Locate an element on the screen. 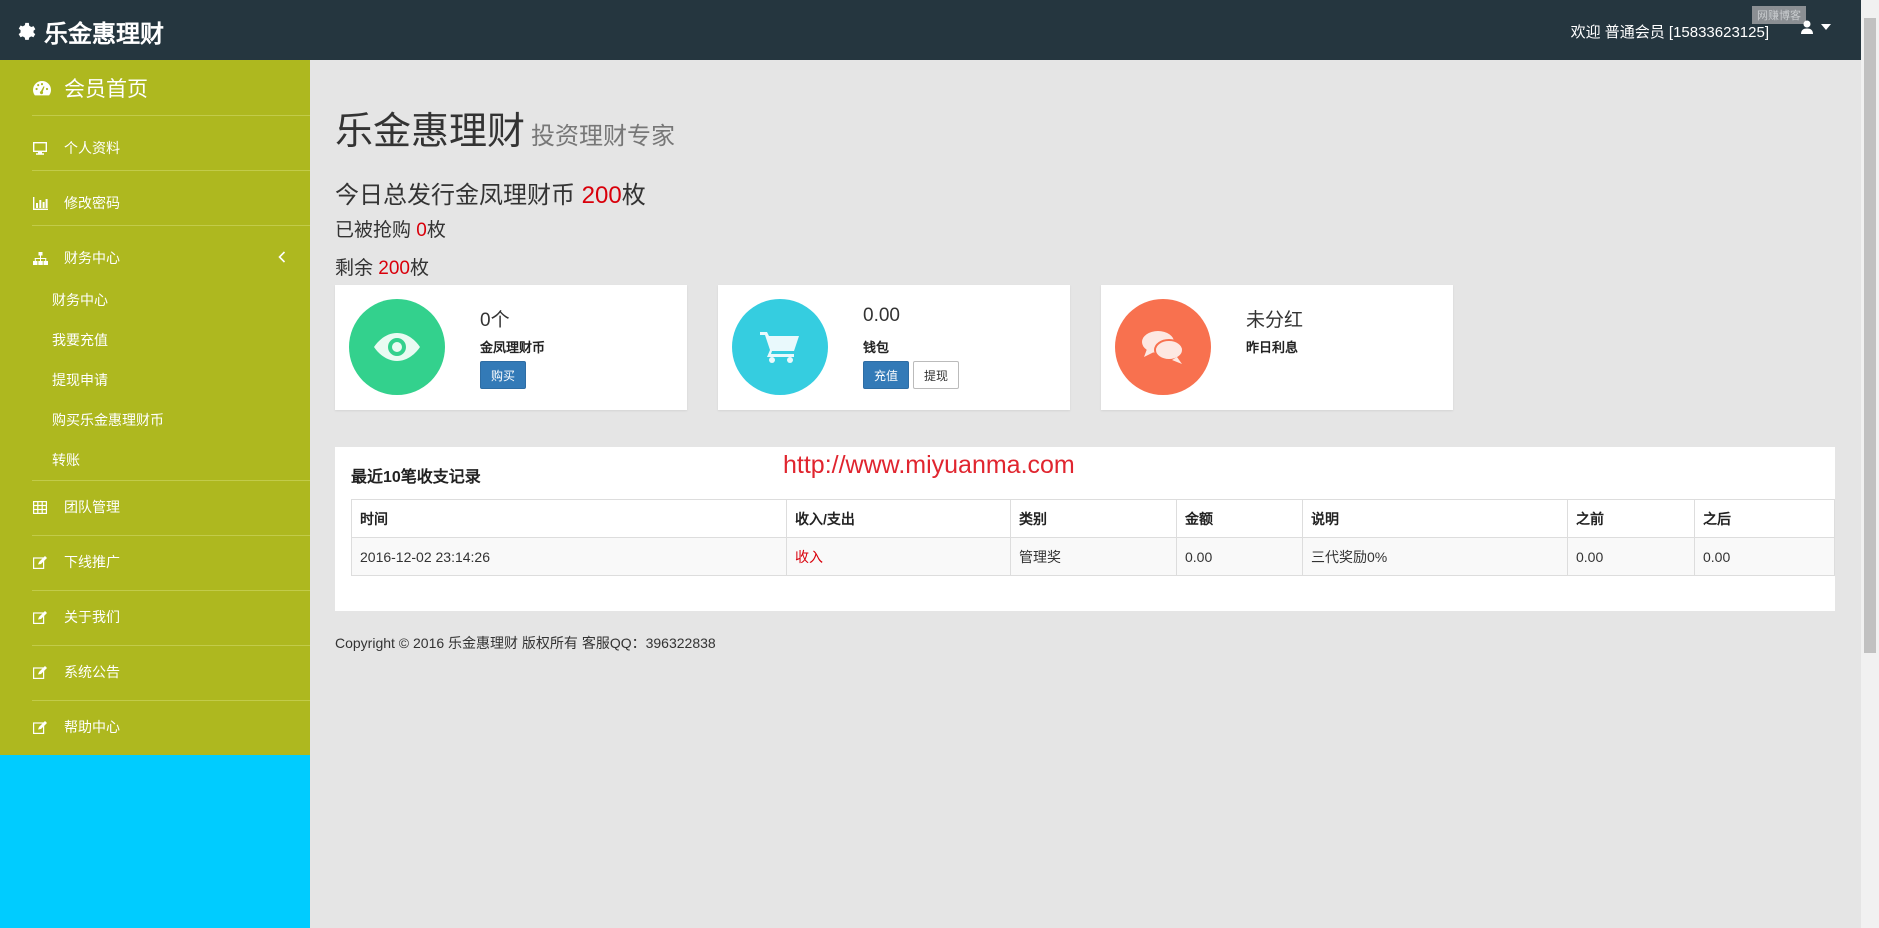  stat-remaining: 剩余 200枚 is located at coordinates (382, 266).